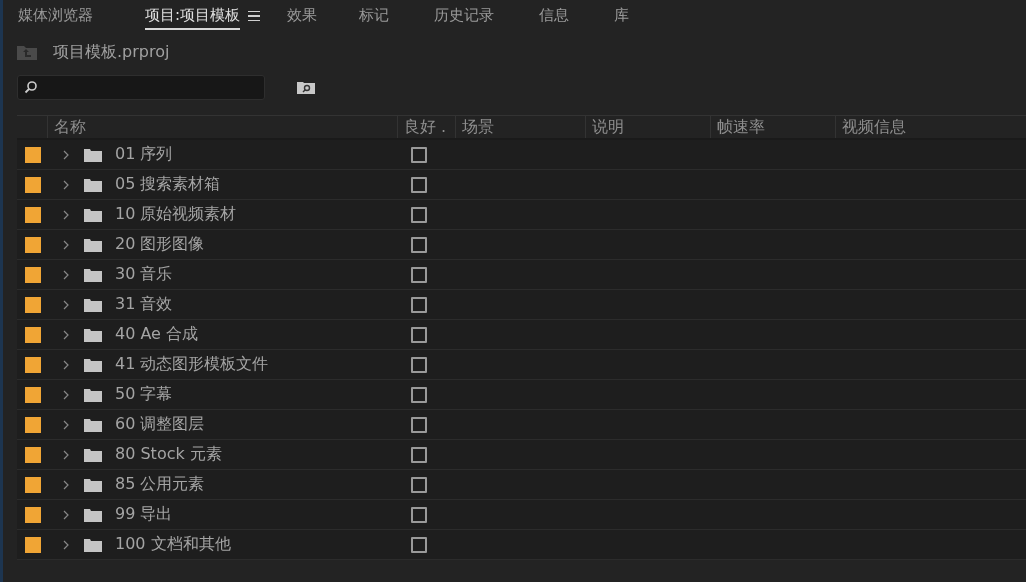 The width and height of the screenshot is (1026, 582). What do you see at coordinates (302, 16) in the screenshot?
I see `panel-tab: 效果` at bounding box center [302, 16].